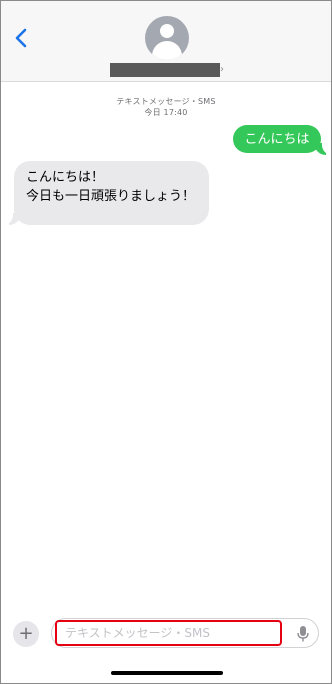 This screenshot has width=332, height=684. What do you see at coordinates (167, 673) in the screenshot?
I see `home-indicator` at bounding box center [167, 673].